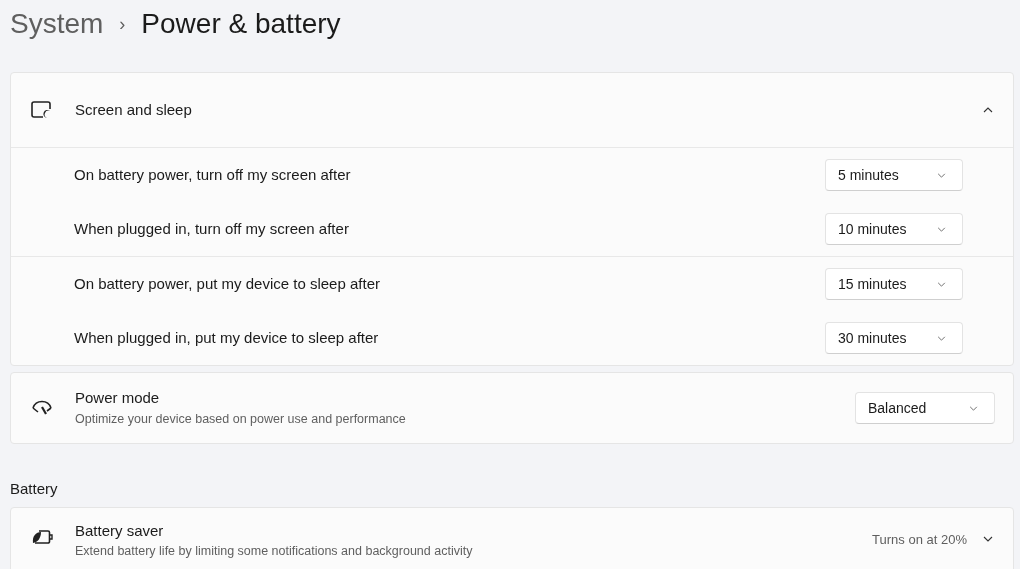  I want to click on setting-label: On battery power, put my device to sleep after, so click(227, 283).